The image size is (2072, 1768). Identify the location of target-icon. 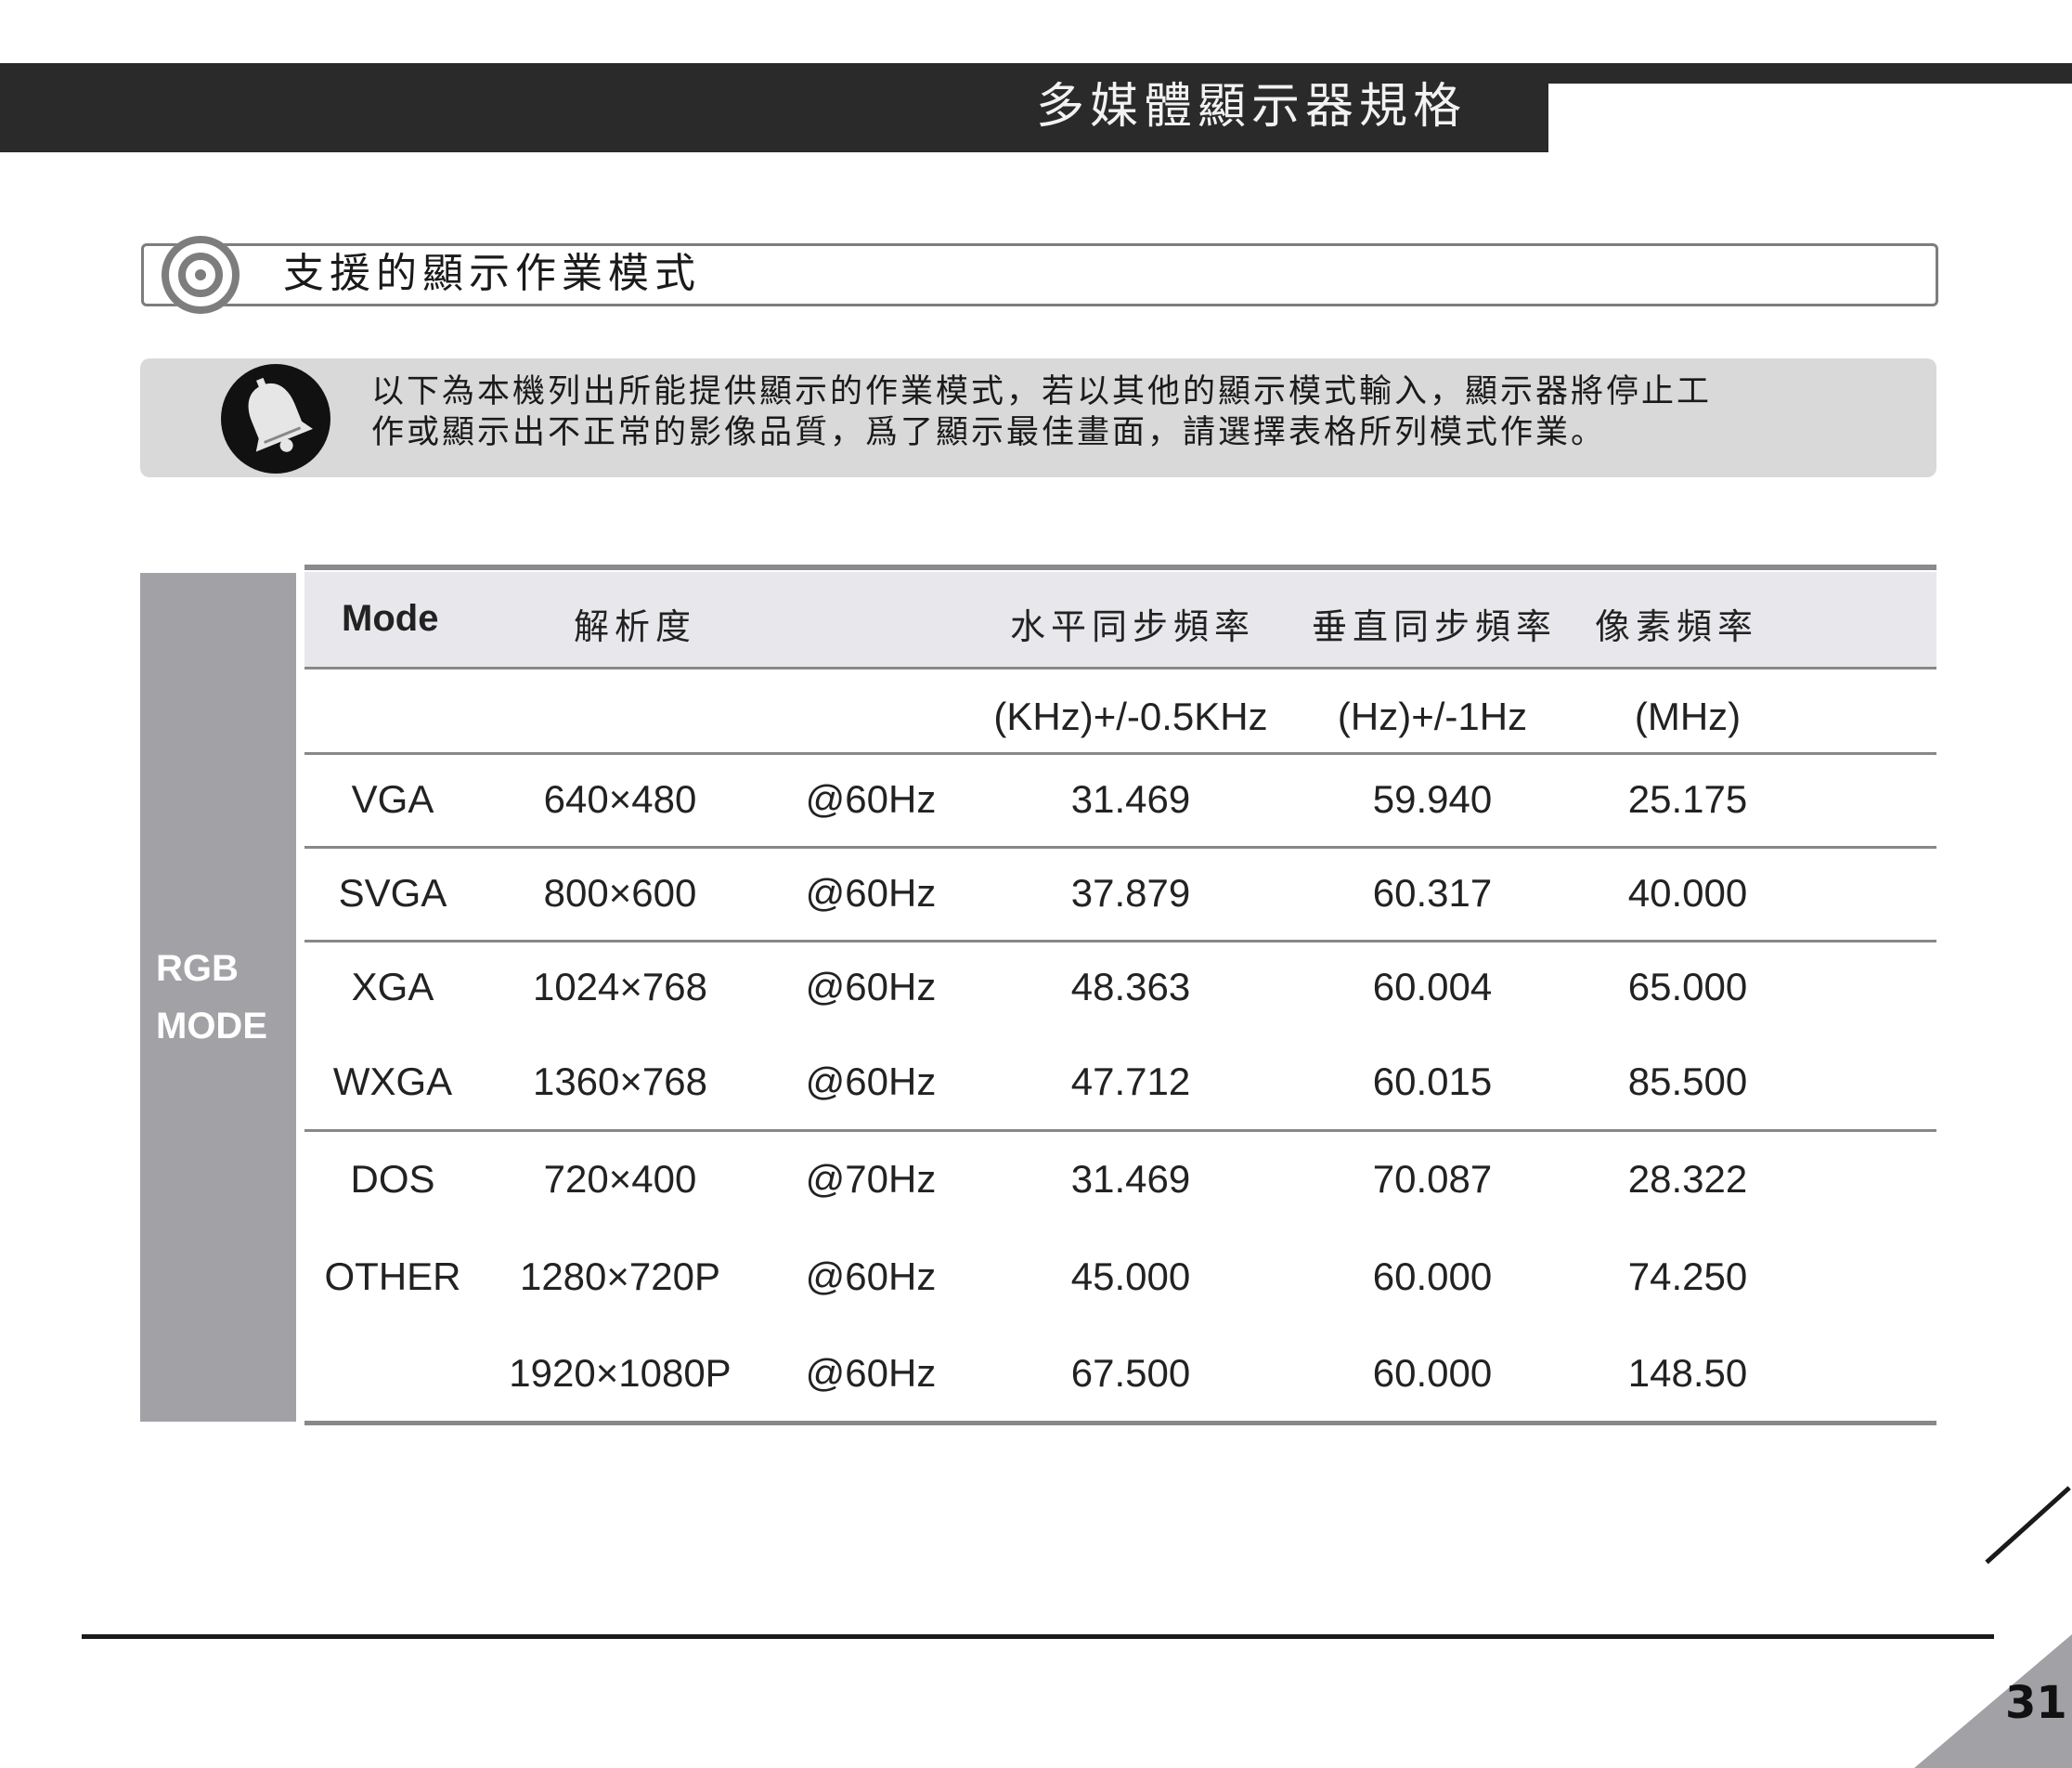
(201, 275).